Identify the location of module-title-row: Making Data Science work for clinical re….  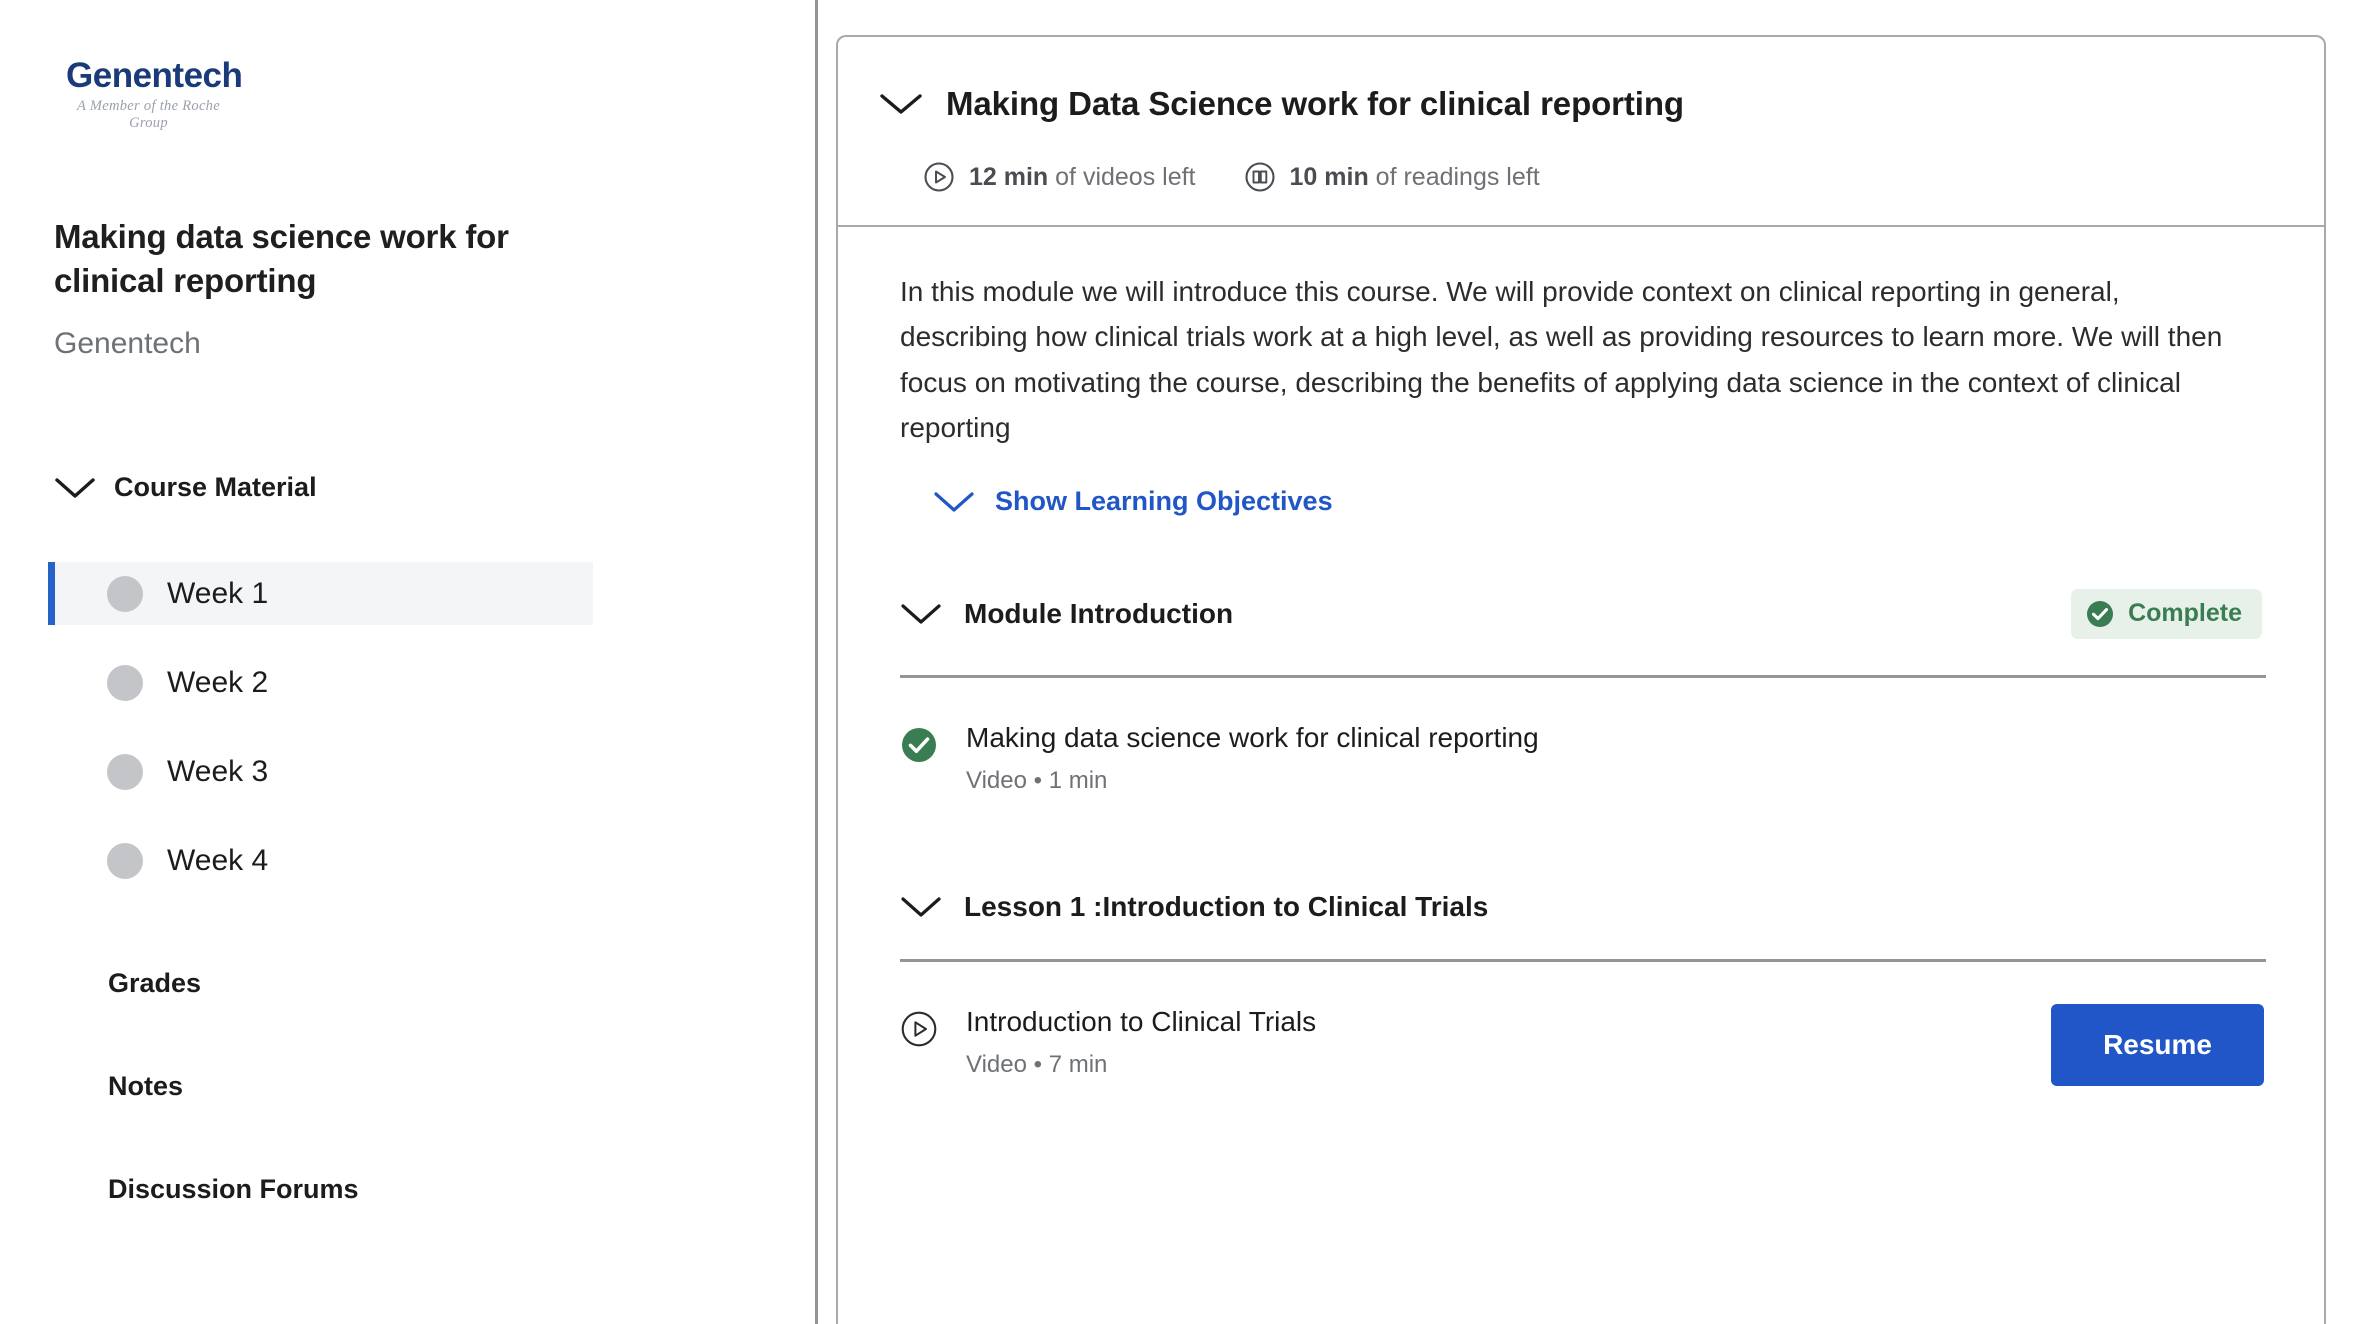
(1581, 104).